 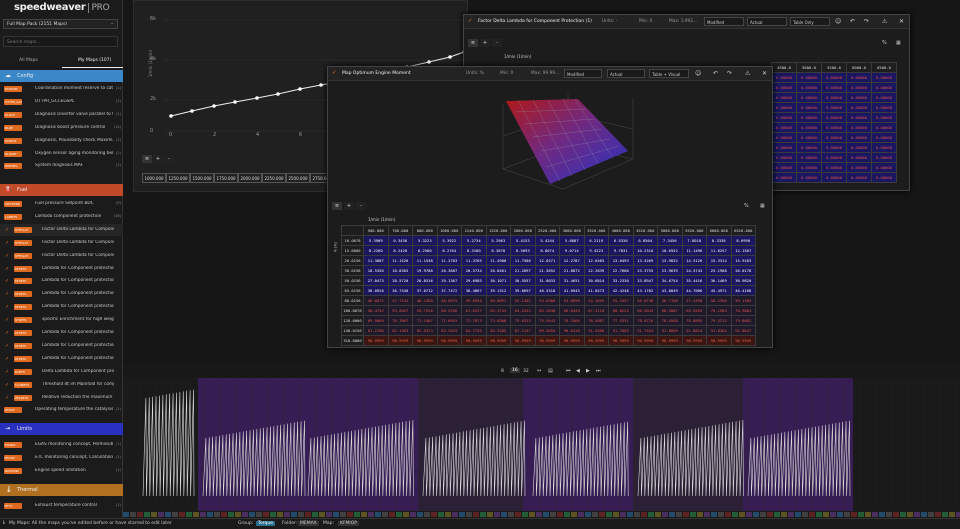 I want to click on table-cell: 26.0178, so click(x=743, y=270).